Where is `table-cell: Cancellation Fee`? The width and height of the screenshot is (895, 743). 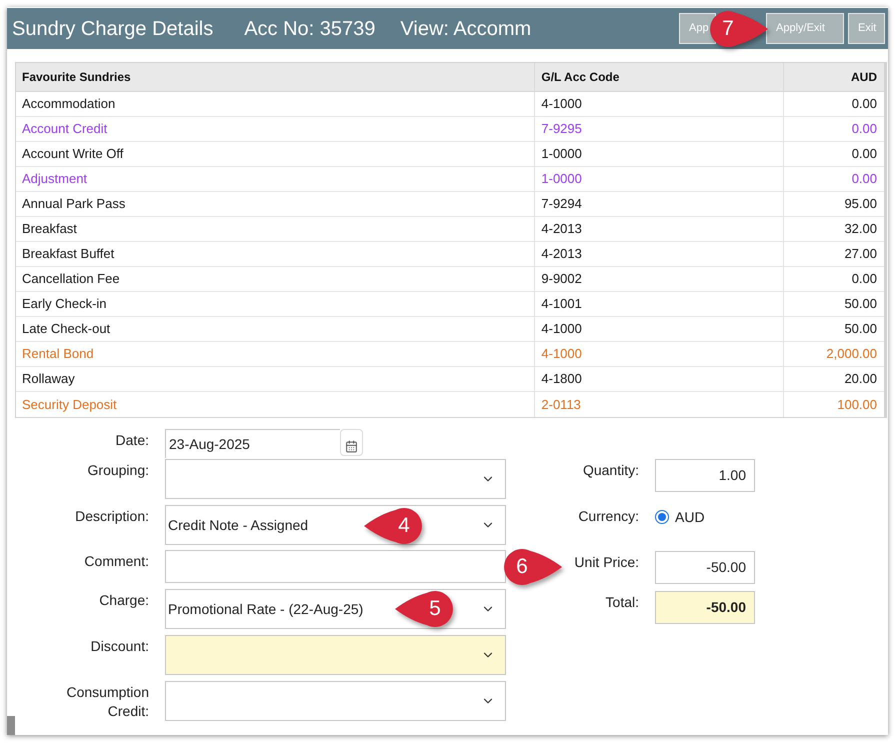
table-cell: Cancellation Fee is located at coordinates (276, 279).